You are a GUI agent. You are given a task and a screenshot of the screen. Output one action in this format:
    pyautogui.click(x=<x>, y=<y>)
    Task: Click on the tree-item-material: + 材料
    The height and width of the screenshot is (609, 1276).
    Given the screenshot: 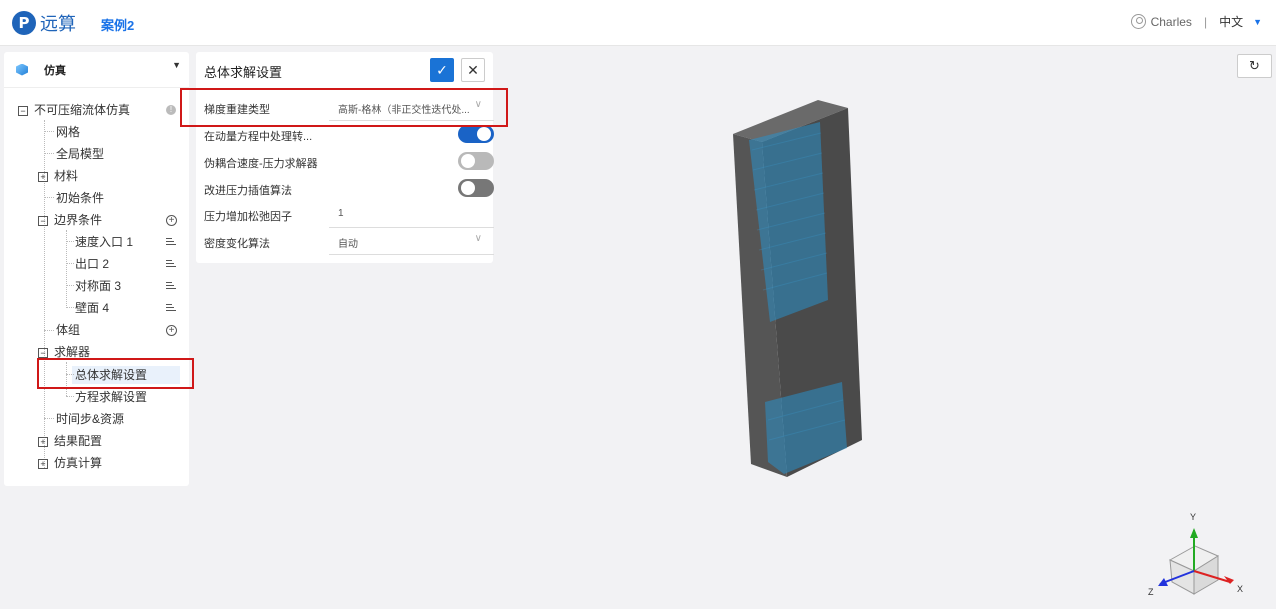 What is the action you would take?
    pyautogui.click(x=58, y=176)
    